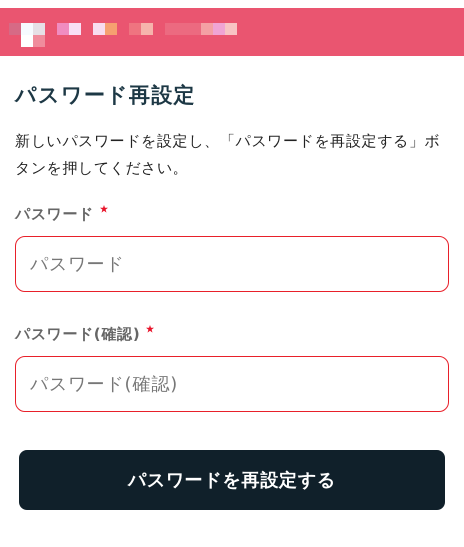  Describe the element at coordinates (54, 214) in the screenshot. I see `field-label: パスワード` at that location.